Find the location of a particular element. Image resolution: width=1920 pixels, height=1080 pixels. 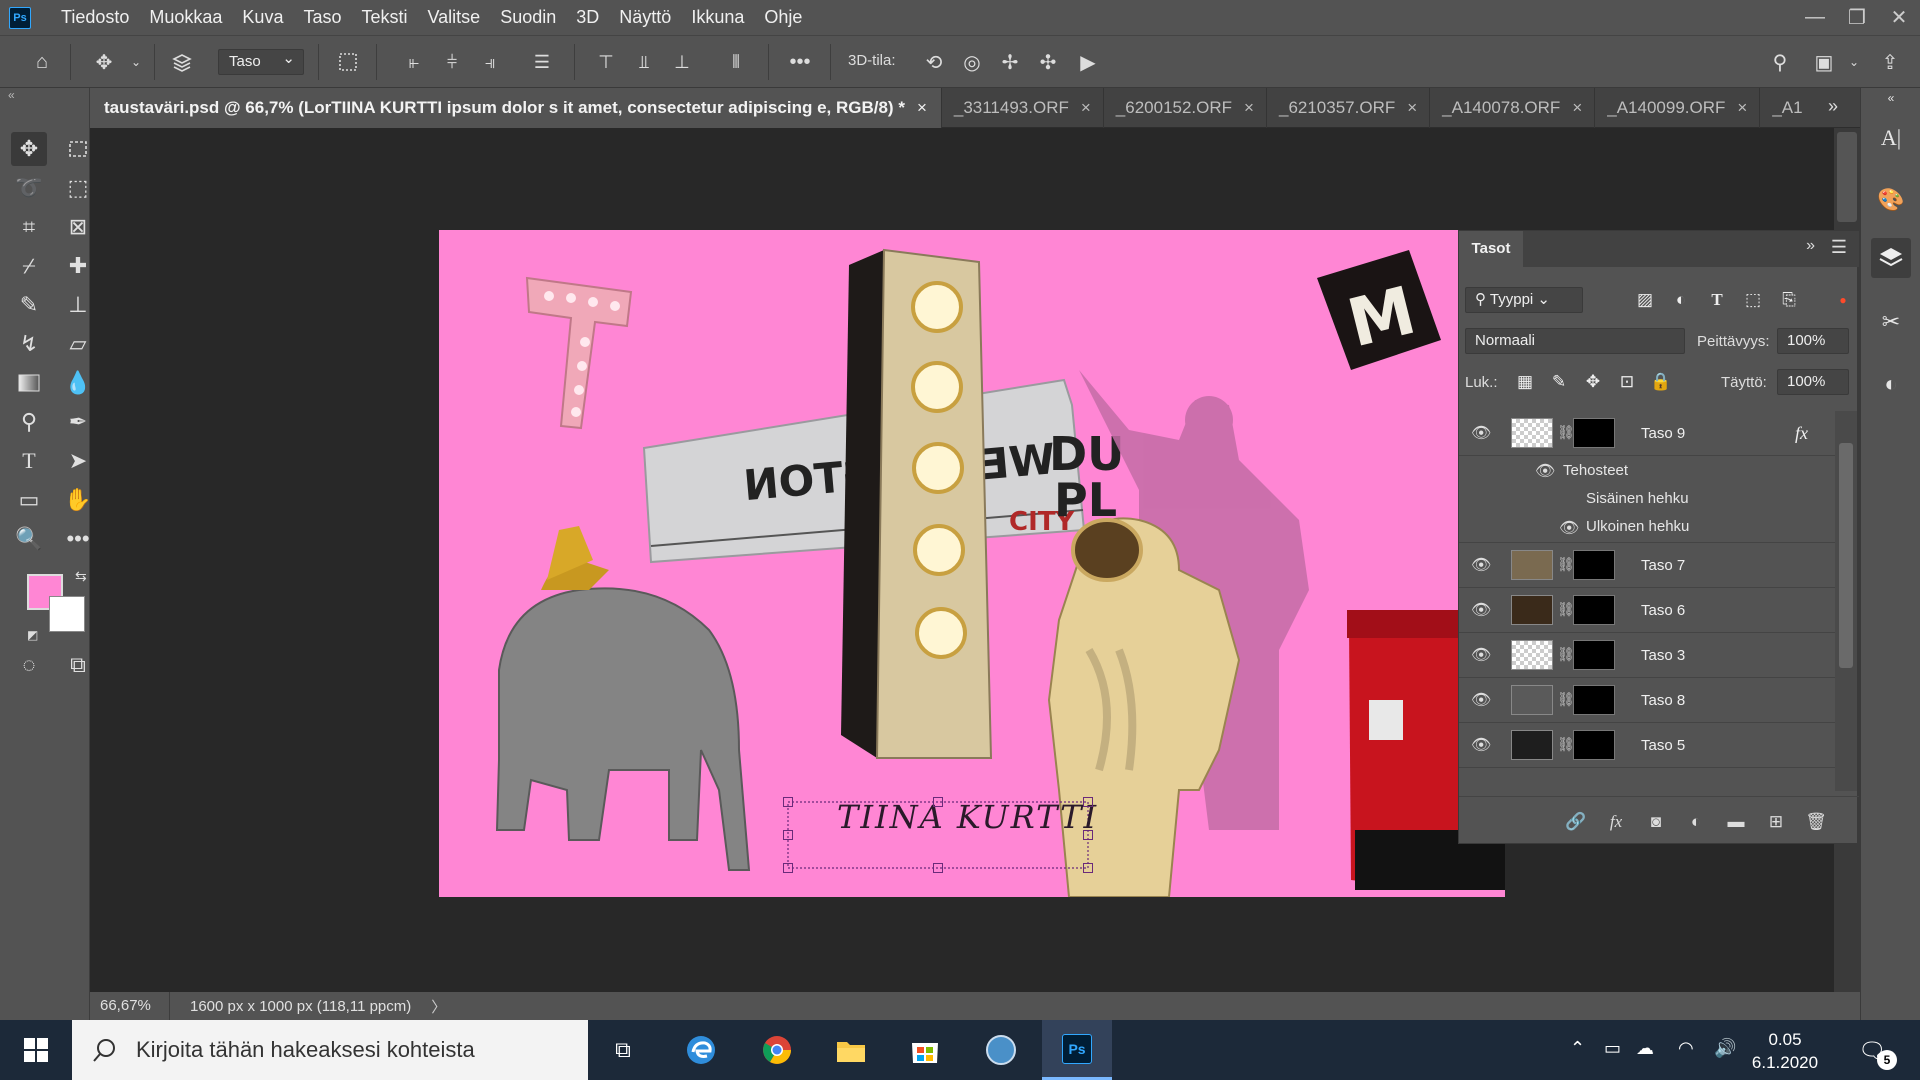

blend-mode-dropdown: Normaali is located at coordinates (1575, 341).